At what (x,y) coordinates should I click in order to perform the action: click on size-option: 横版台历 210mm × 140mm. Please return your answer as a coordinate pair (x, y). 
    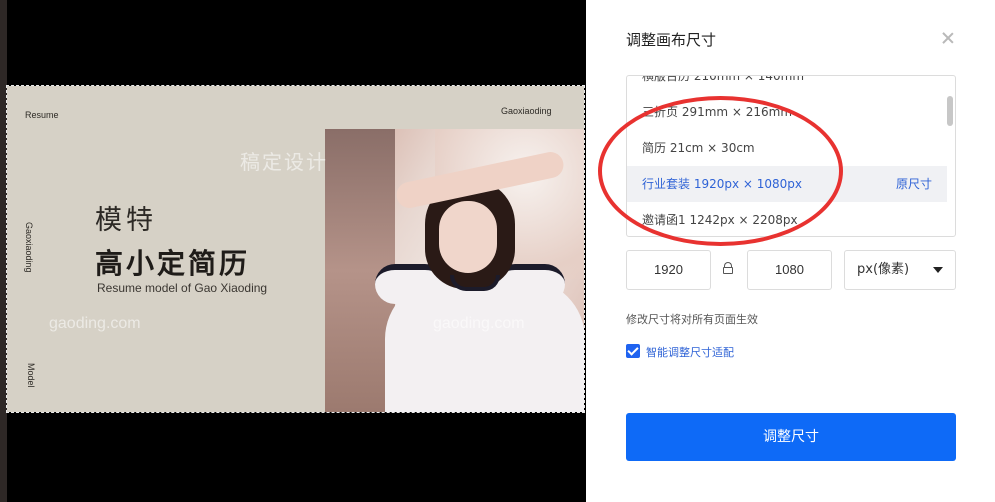
    Looking at the image, I should click on (787, 85).